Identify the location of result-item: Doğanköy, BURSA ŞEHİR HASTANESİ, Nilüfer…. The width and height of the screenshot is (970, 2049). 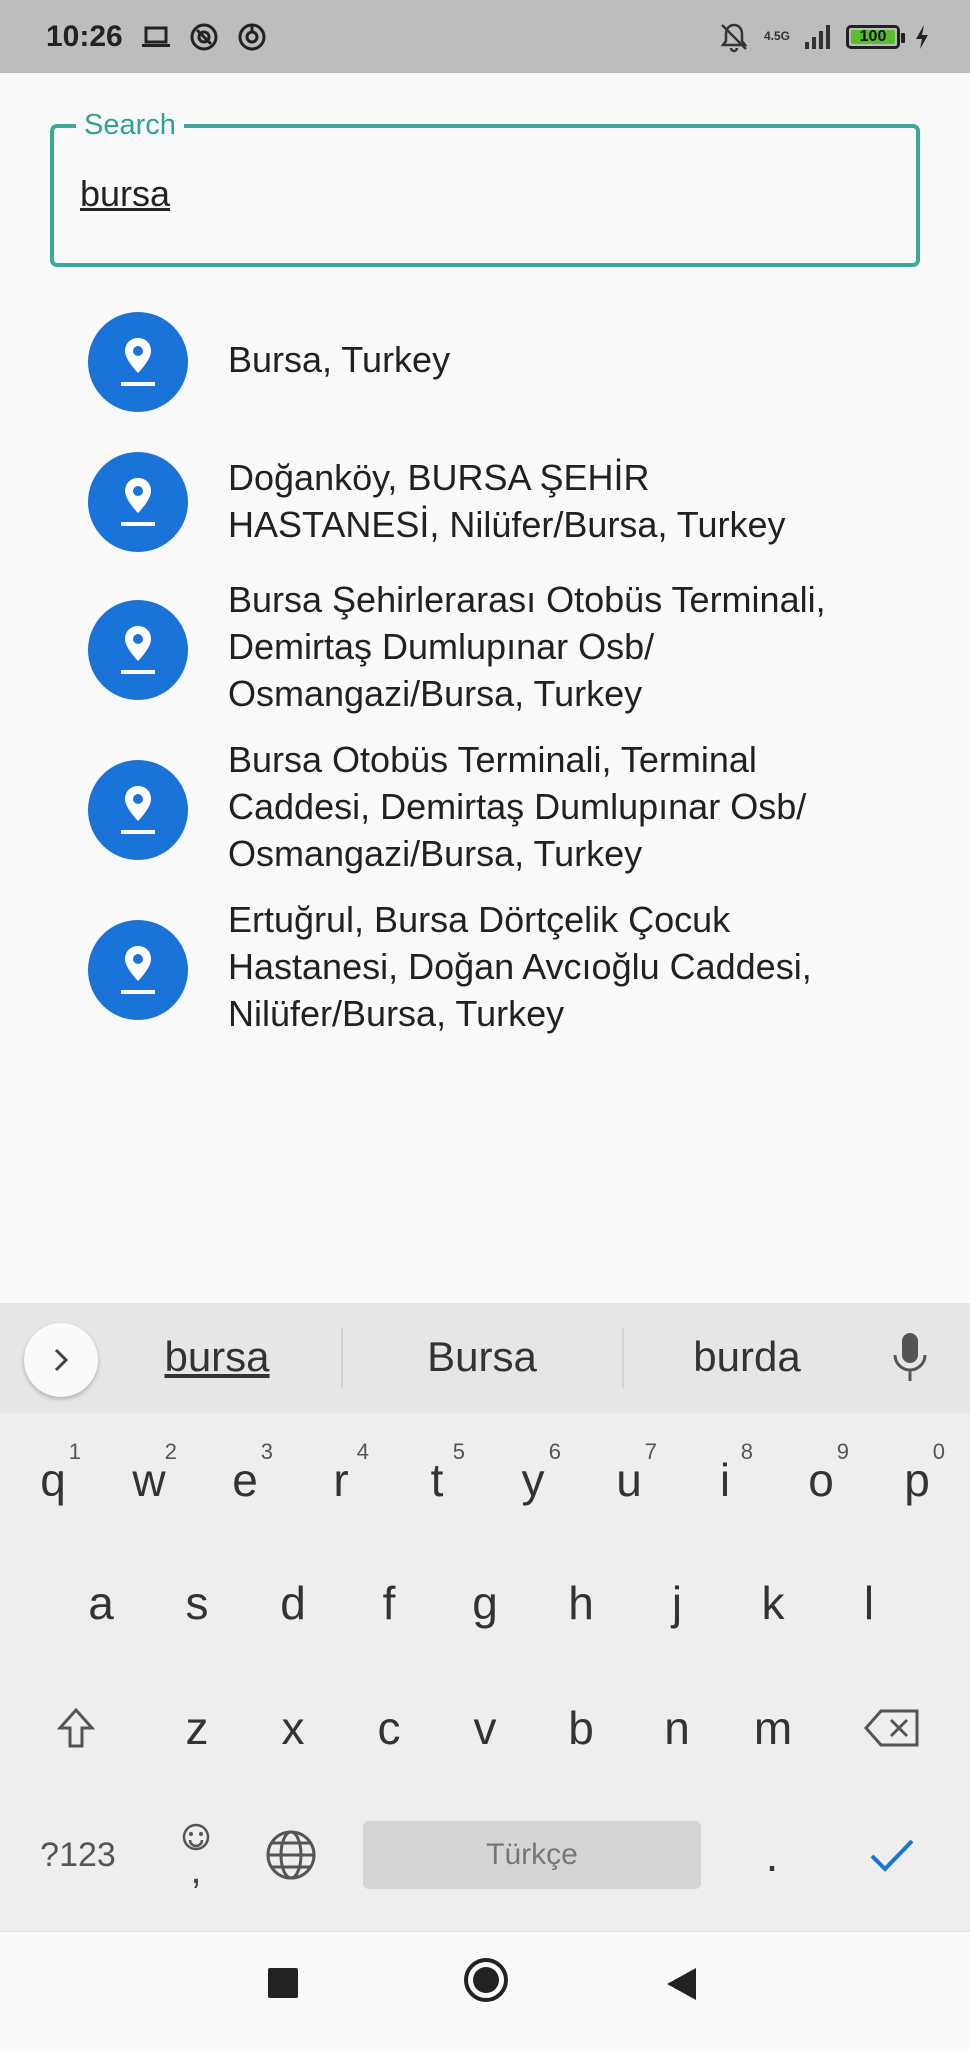
(485, 502).